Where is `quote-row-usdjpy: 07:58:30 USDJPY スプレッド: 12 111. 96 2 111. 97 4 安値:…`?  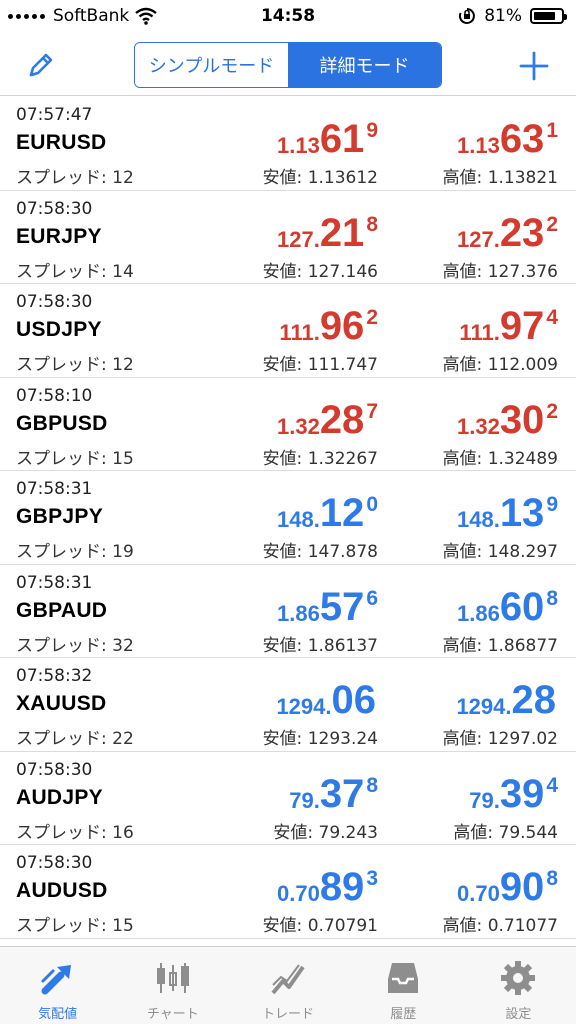 quote-row-usdjpy: 07:58:30 USDJPY スプレッド: 12 111. 96 2 111. 97 4 安値:… is located at coordinates (288, 331).